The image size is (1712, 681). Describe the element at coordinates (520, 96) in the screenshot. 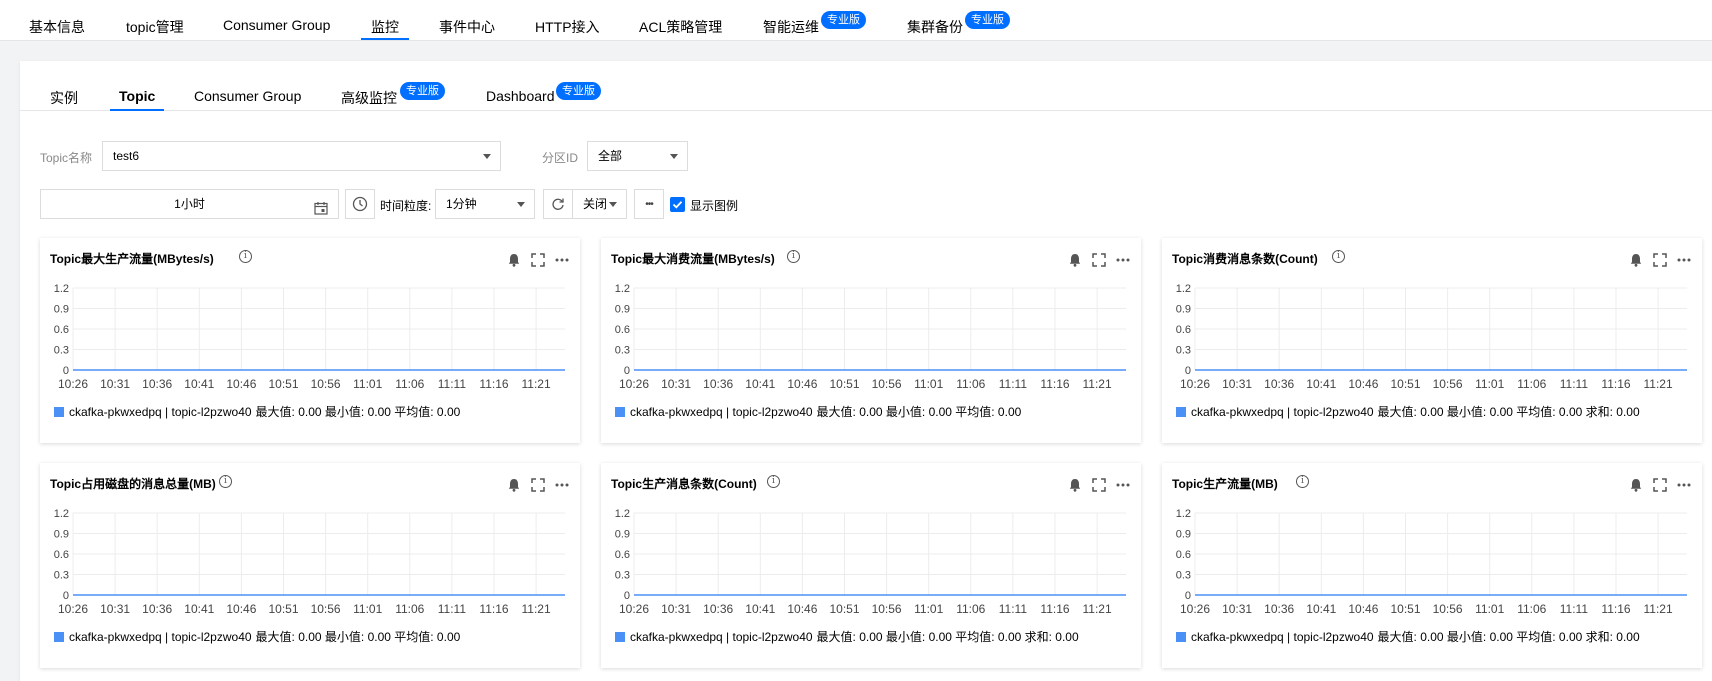

I see `subtab-dashboard: Dashboard` at that location.